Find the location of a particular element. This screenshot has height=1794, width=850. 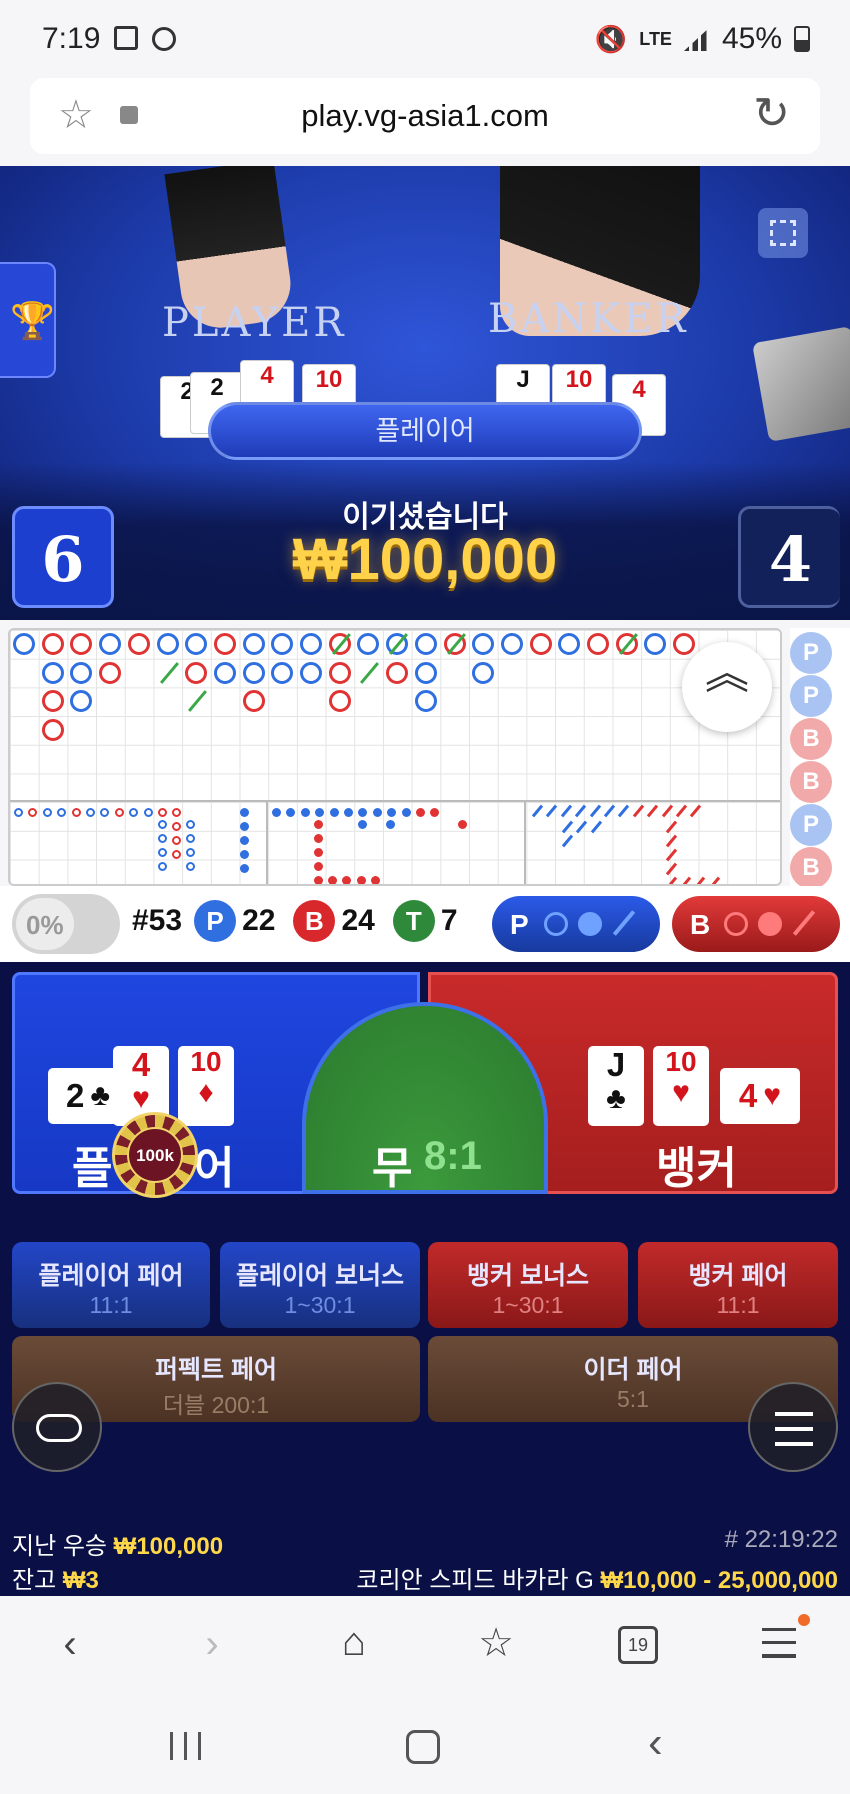

lobby-button is located at coordinates (57, 1427).